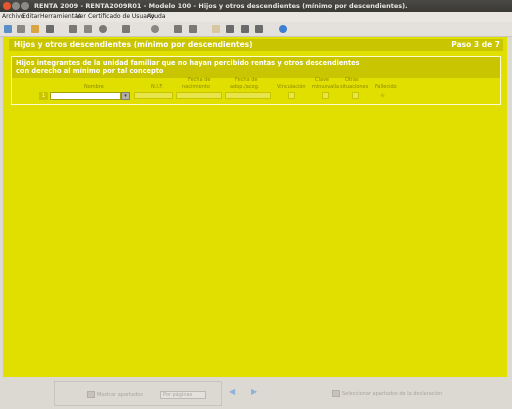 This screenshot has height=409, width=512. Describe the element at coordinates (230, 29) in the screenshot. I see `grid-icon` at that location.